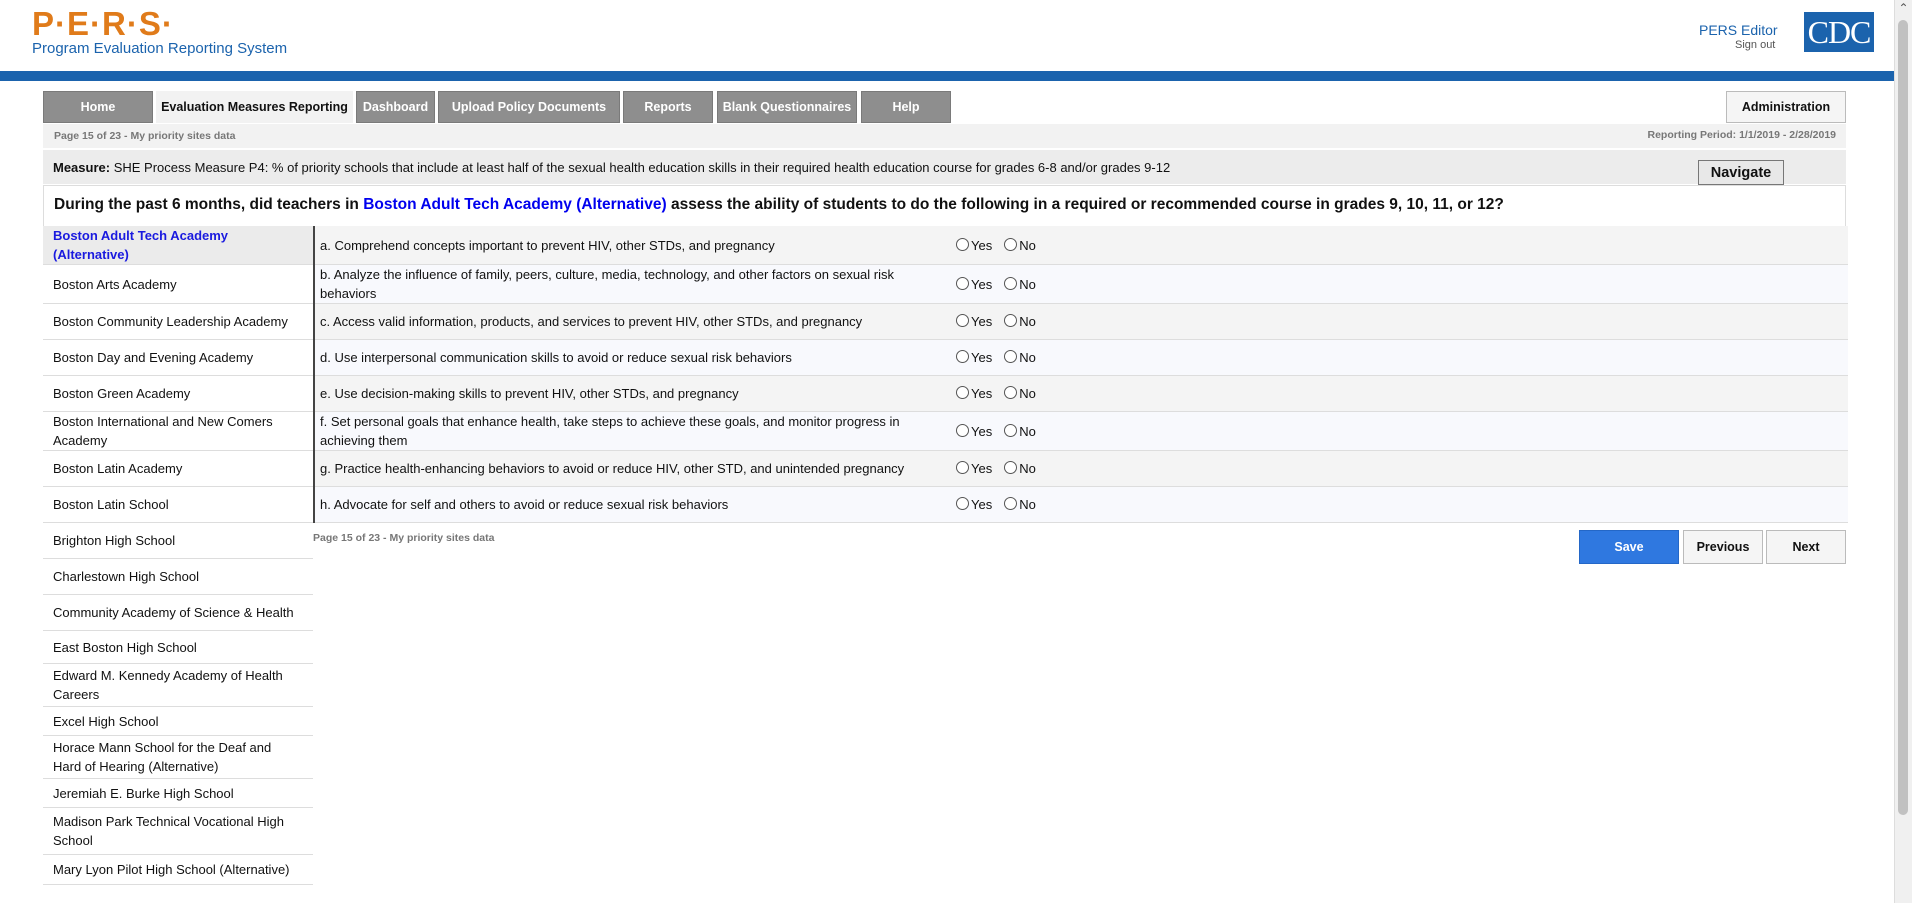 The height and width of the screenshot is (903, 1912). Describe the element at coordinates (178, 469) in the screenshot. I see `school-item: Boston Latin Academy` at that location.